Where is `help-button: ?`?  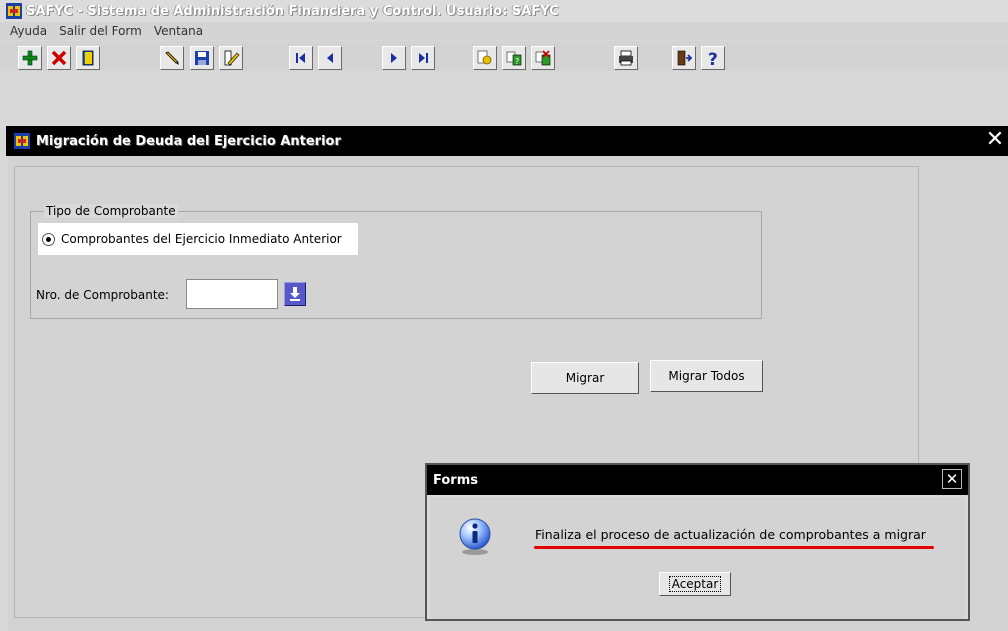
help-button: ? is located at coordinates (713, 58).